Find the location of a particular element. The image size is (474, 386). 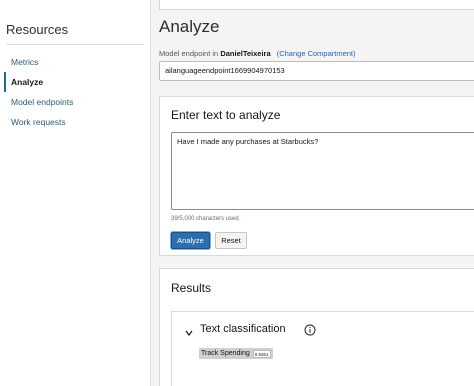

text-input-area: Have I made any purchases at Starbucks? is located at coordinates (322, 171).